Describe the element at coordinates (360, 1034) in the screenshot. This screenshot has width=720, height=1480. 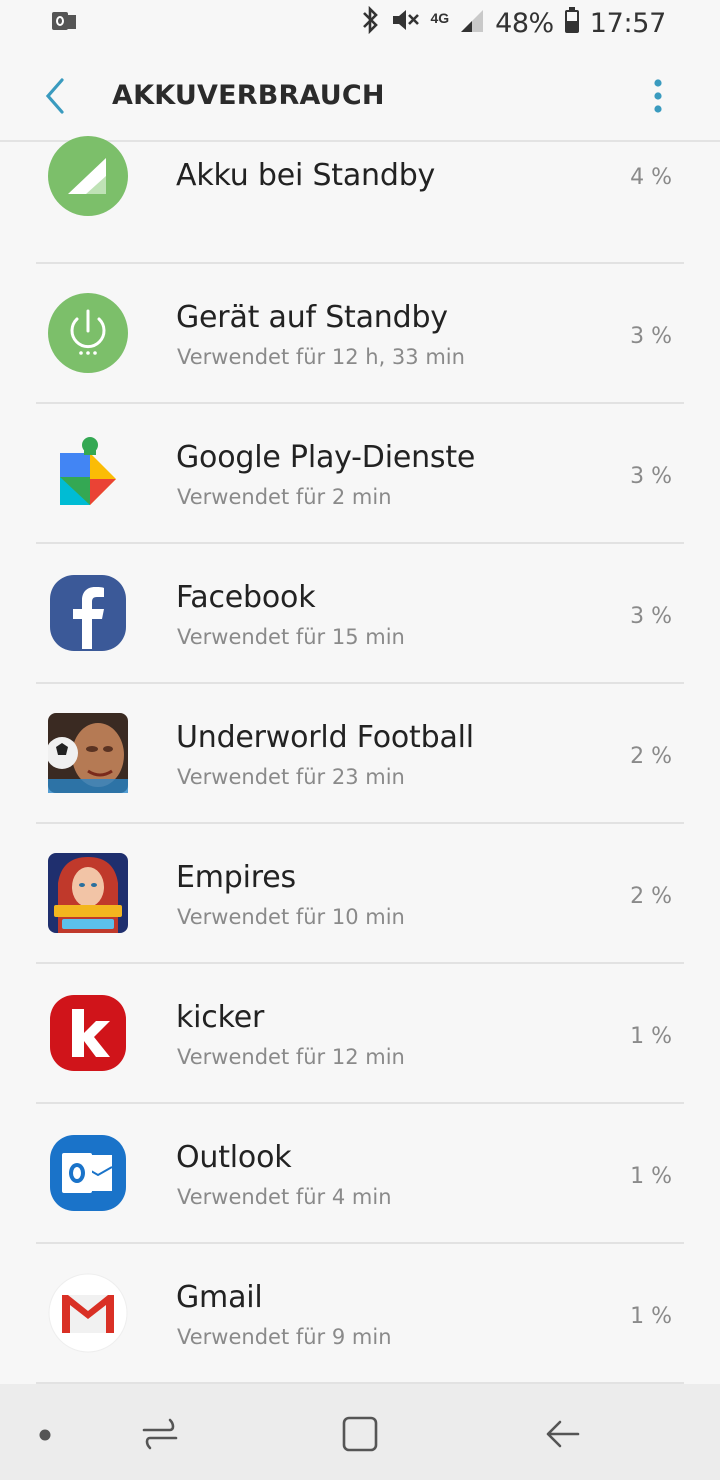
I see `list-item: kicker Verwendet für 12 min 1 %` at that location.